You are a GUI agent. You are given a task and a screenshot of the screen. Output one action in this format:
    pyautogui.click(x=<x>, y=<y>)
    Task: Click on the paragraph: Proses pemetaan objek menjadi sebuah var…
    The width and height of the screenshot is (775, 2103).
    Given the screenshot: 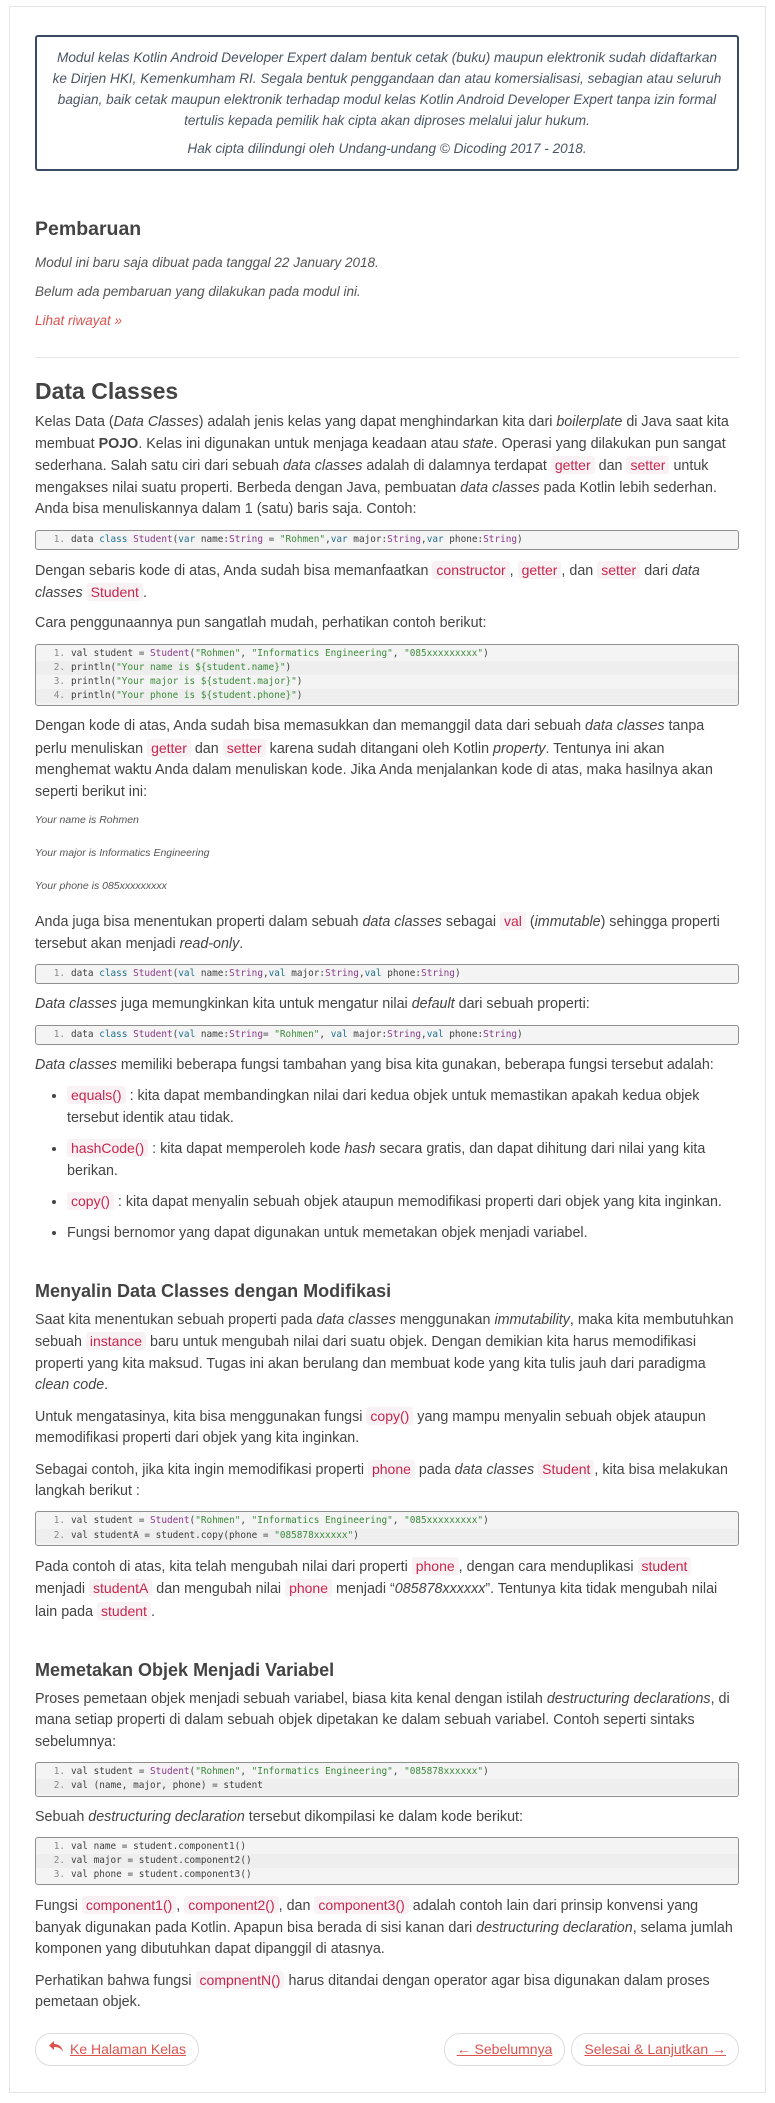 What is the action you would take?
    pyautogui.click(x=382, y=1720)
    